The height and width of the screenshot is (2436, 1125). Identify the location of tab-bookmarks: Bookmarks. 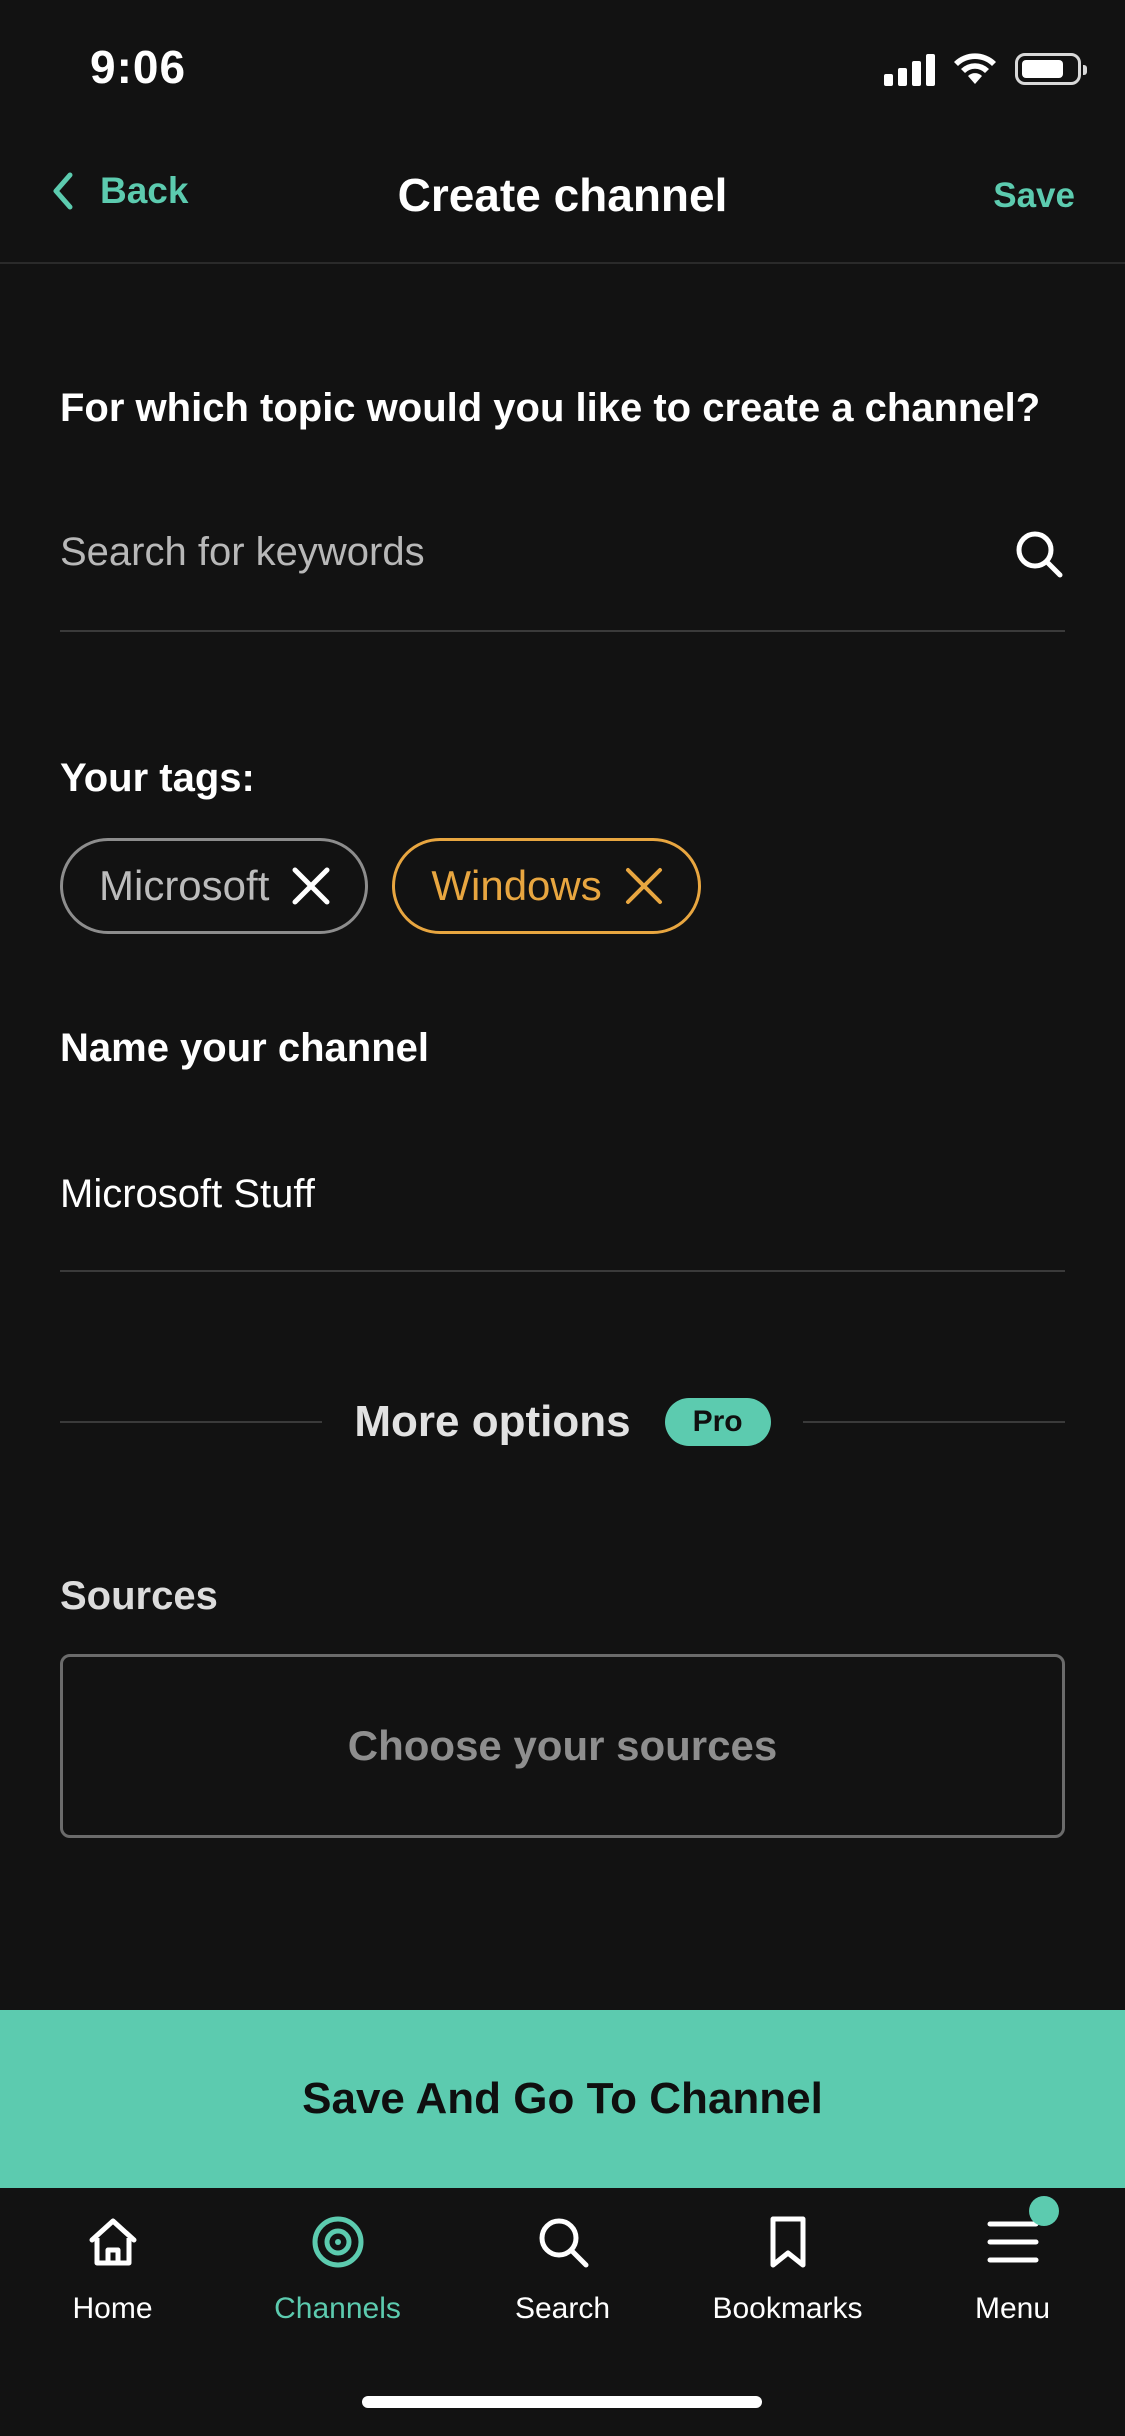
(787, 2280).